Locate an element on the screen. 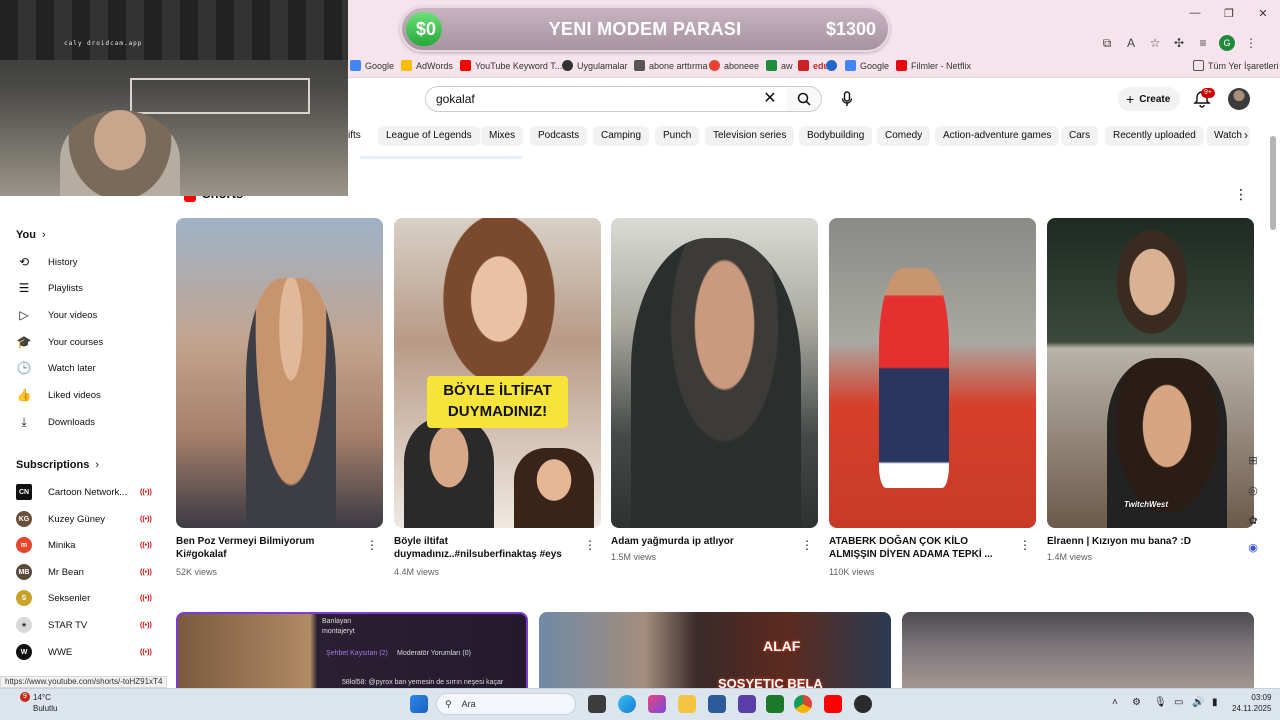  filter-chip: Camping is located at coordinates (621, 136).